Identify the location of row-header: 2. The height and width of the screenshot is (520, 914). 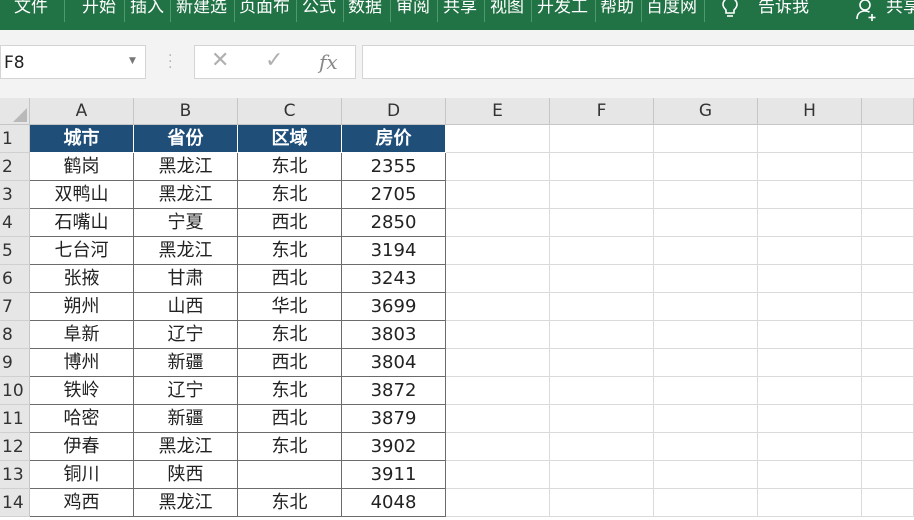
(15, 167).